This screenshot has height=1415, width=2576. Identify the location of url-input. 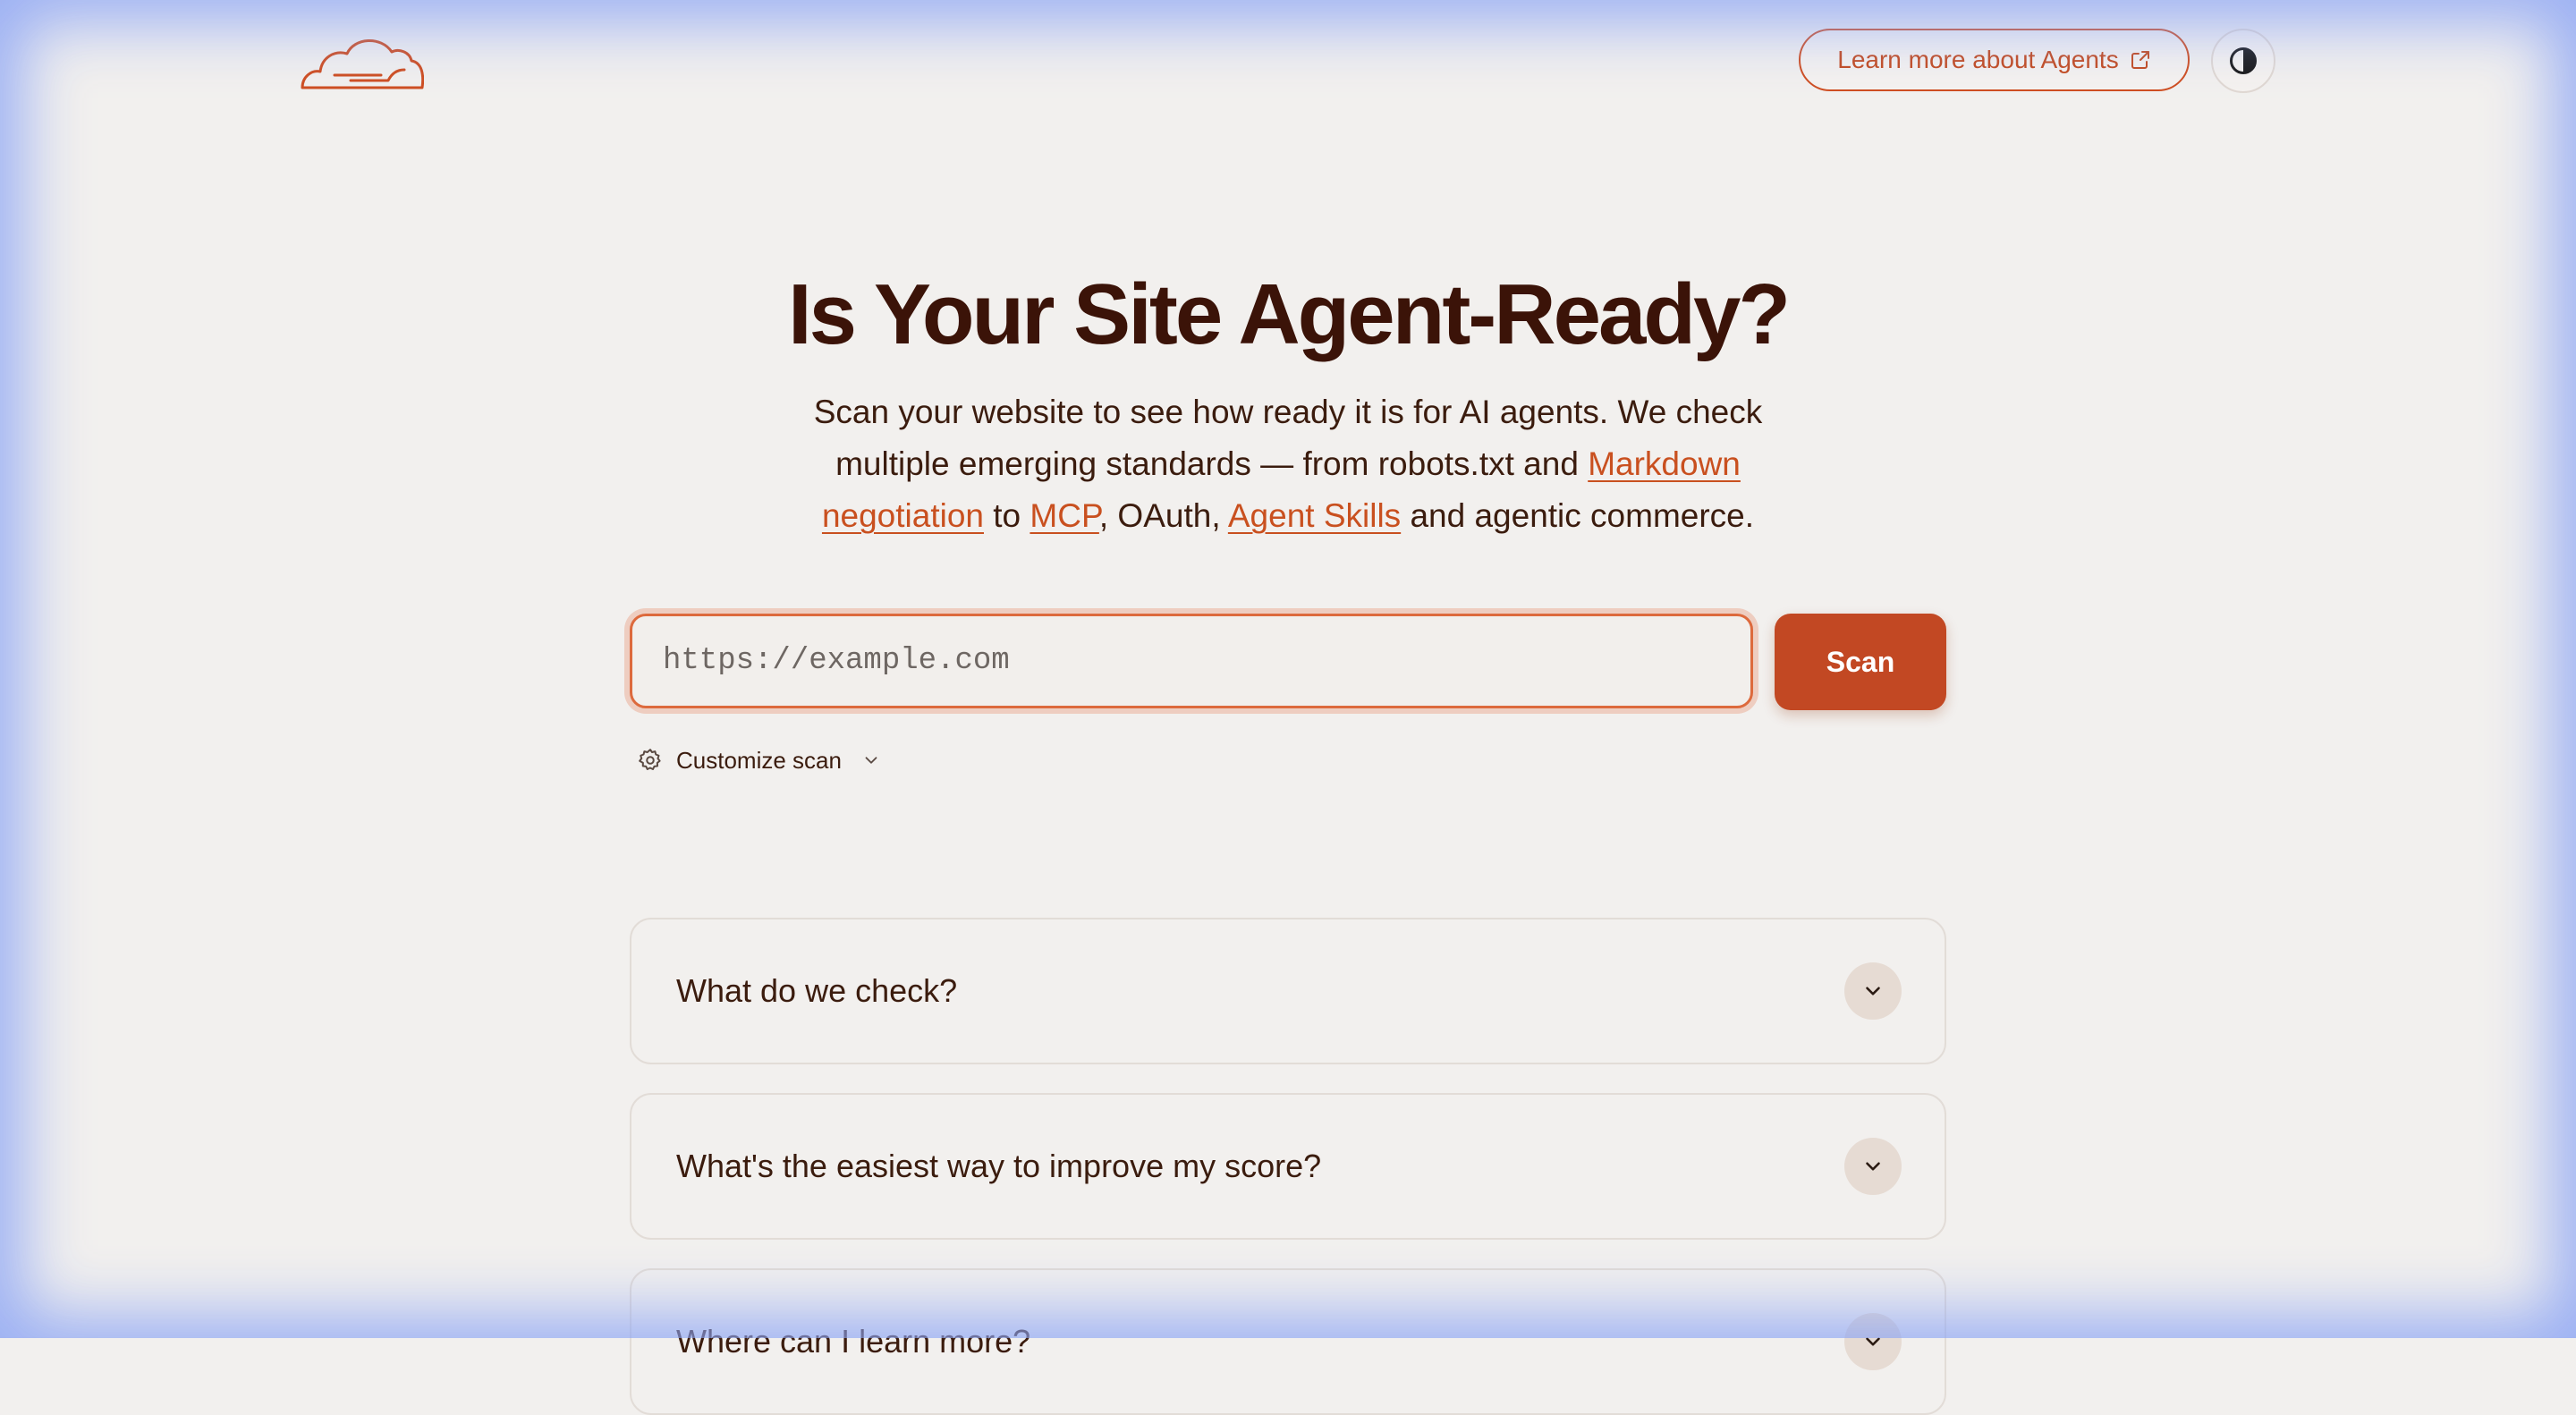
(1191, 661).